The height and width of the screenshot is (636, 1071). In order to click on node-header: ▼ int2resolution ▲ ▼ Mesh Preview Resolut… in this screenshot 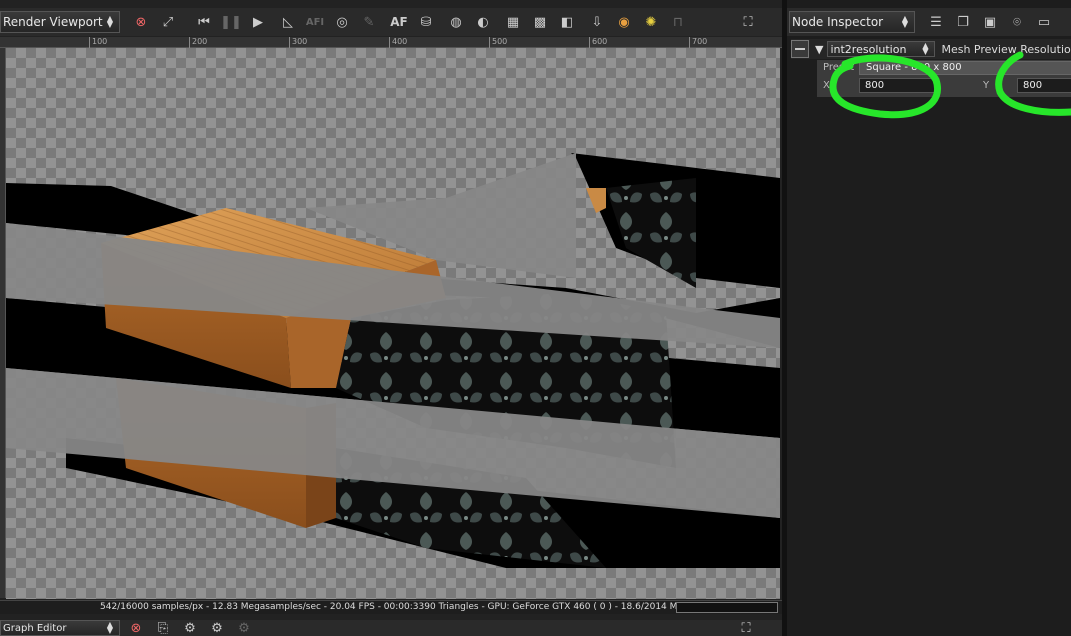, I will do `click(931, 49)`.